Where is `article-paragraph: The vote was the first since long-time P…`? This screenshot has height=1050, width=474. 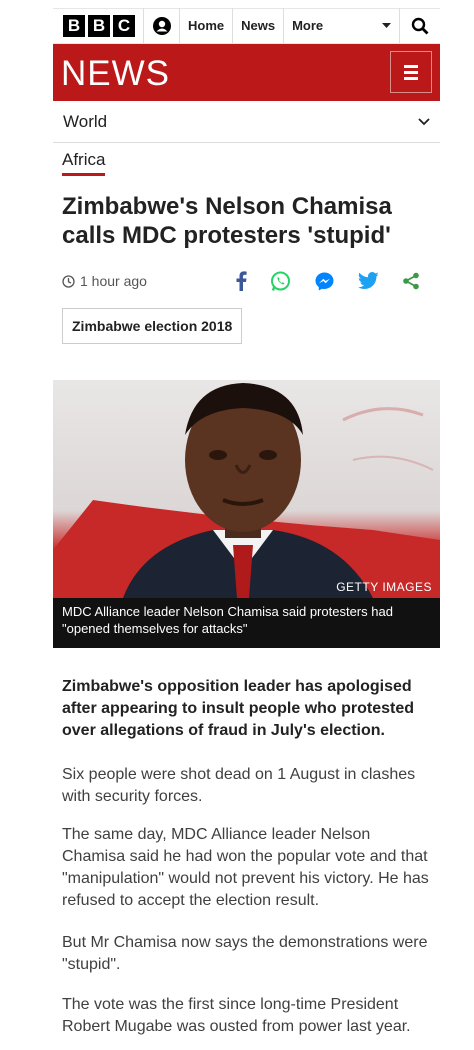
article-paragraph: The vote was the first since long-time P… is located at coordinates (236, 1015).